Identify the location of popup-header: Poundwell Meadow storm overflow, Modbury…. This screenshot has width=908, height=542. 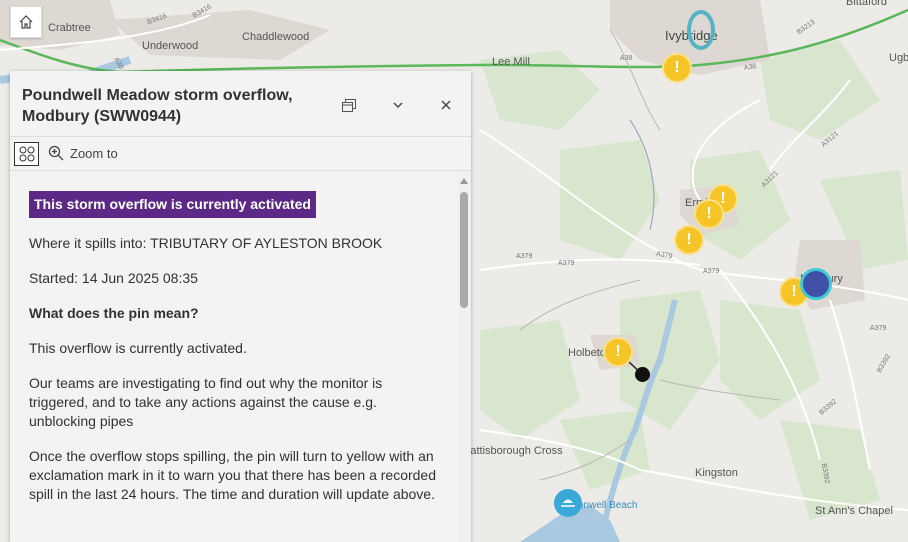
(240, 104).